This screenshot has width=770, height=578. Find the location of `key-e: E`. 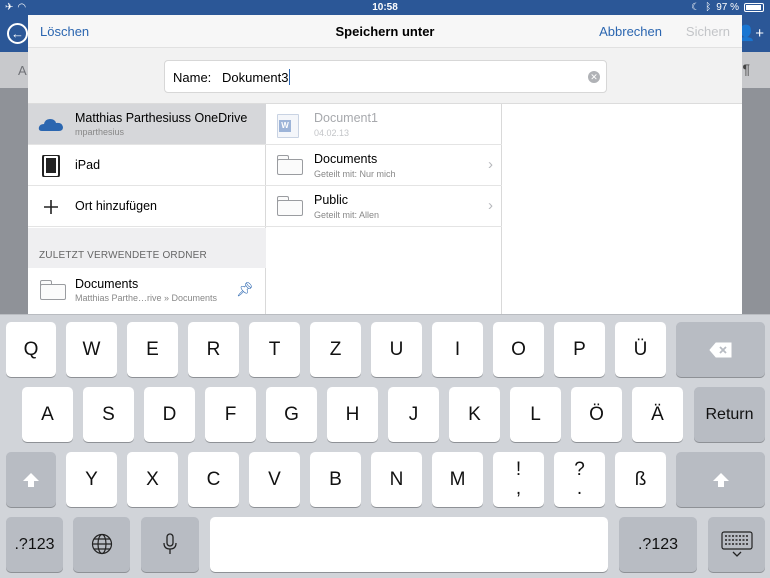

key-e: E is located at coordinates (152, 349).